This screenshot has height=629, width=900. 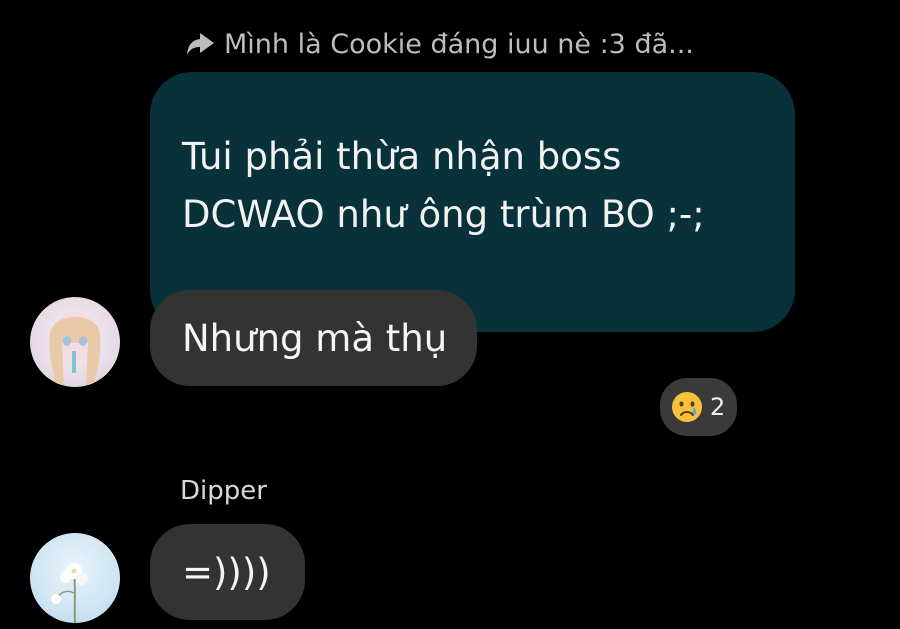 I want to click on sender-name: Dipper, so click(x=223, y=491).